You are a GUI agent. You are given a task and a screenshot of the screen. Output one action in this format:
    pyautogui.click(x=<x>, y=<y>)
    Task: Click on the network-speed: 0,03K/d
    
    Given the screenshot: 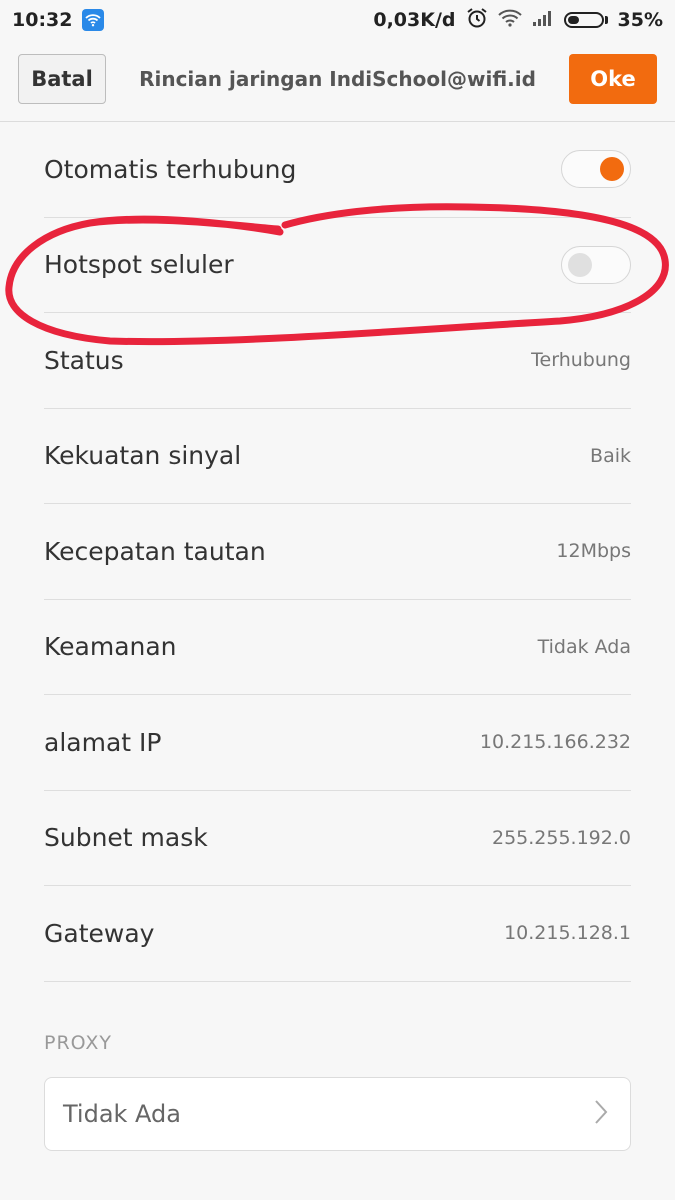 What is the action you would take?
    pyautogui.click(x=414, y=20)
    